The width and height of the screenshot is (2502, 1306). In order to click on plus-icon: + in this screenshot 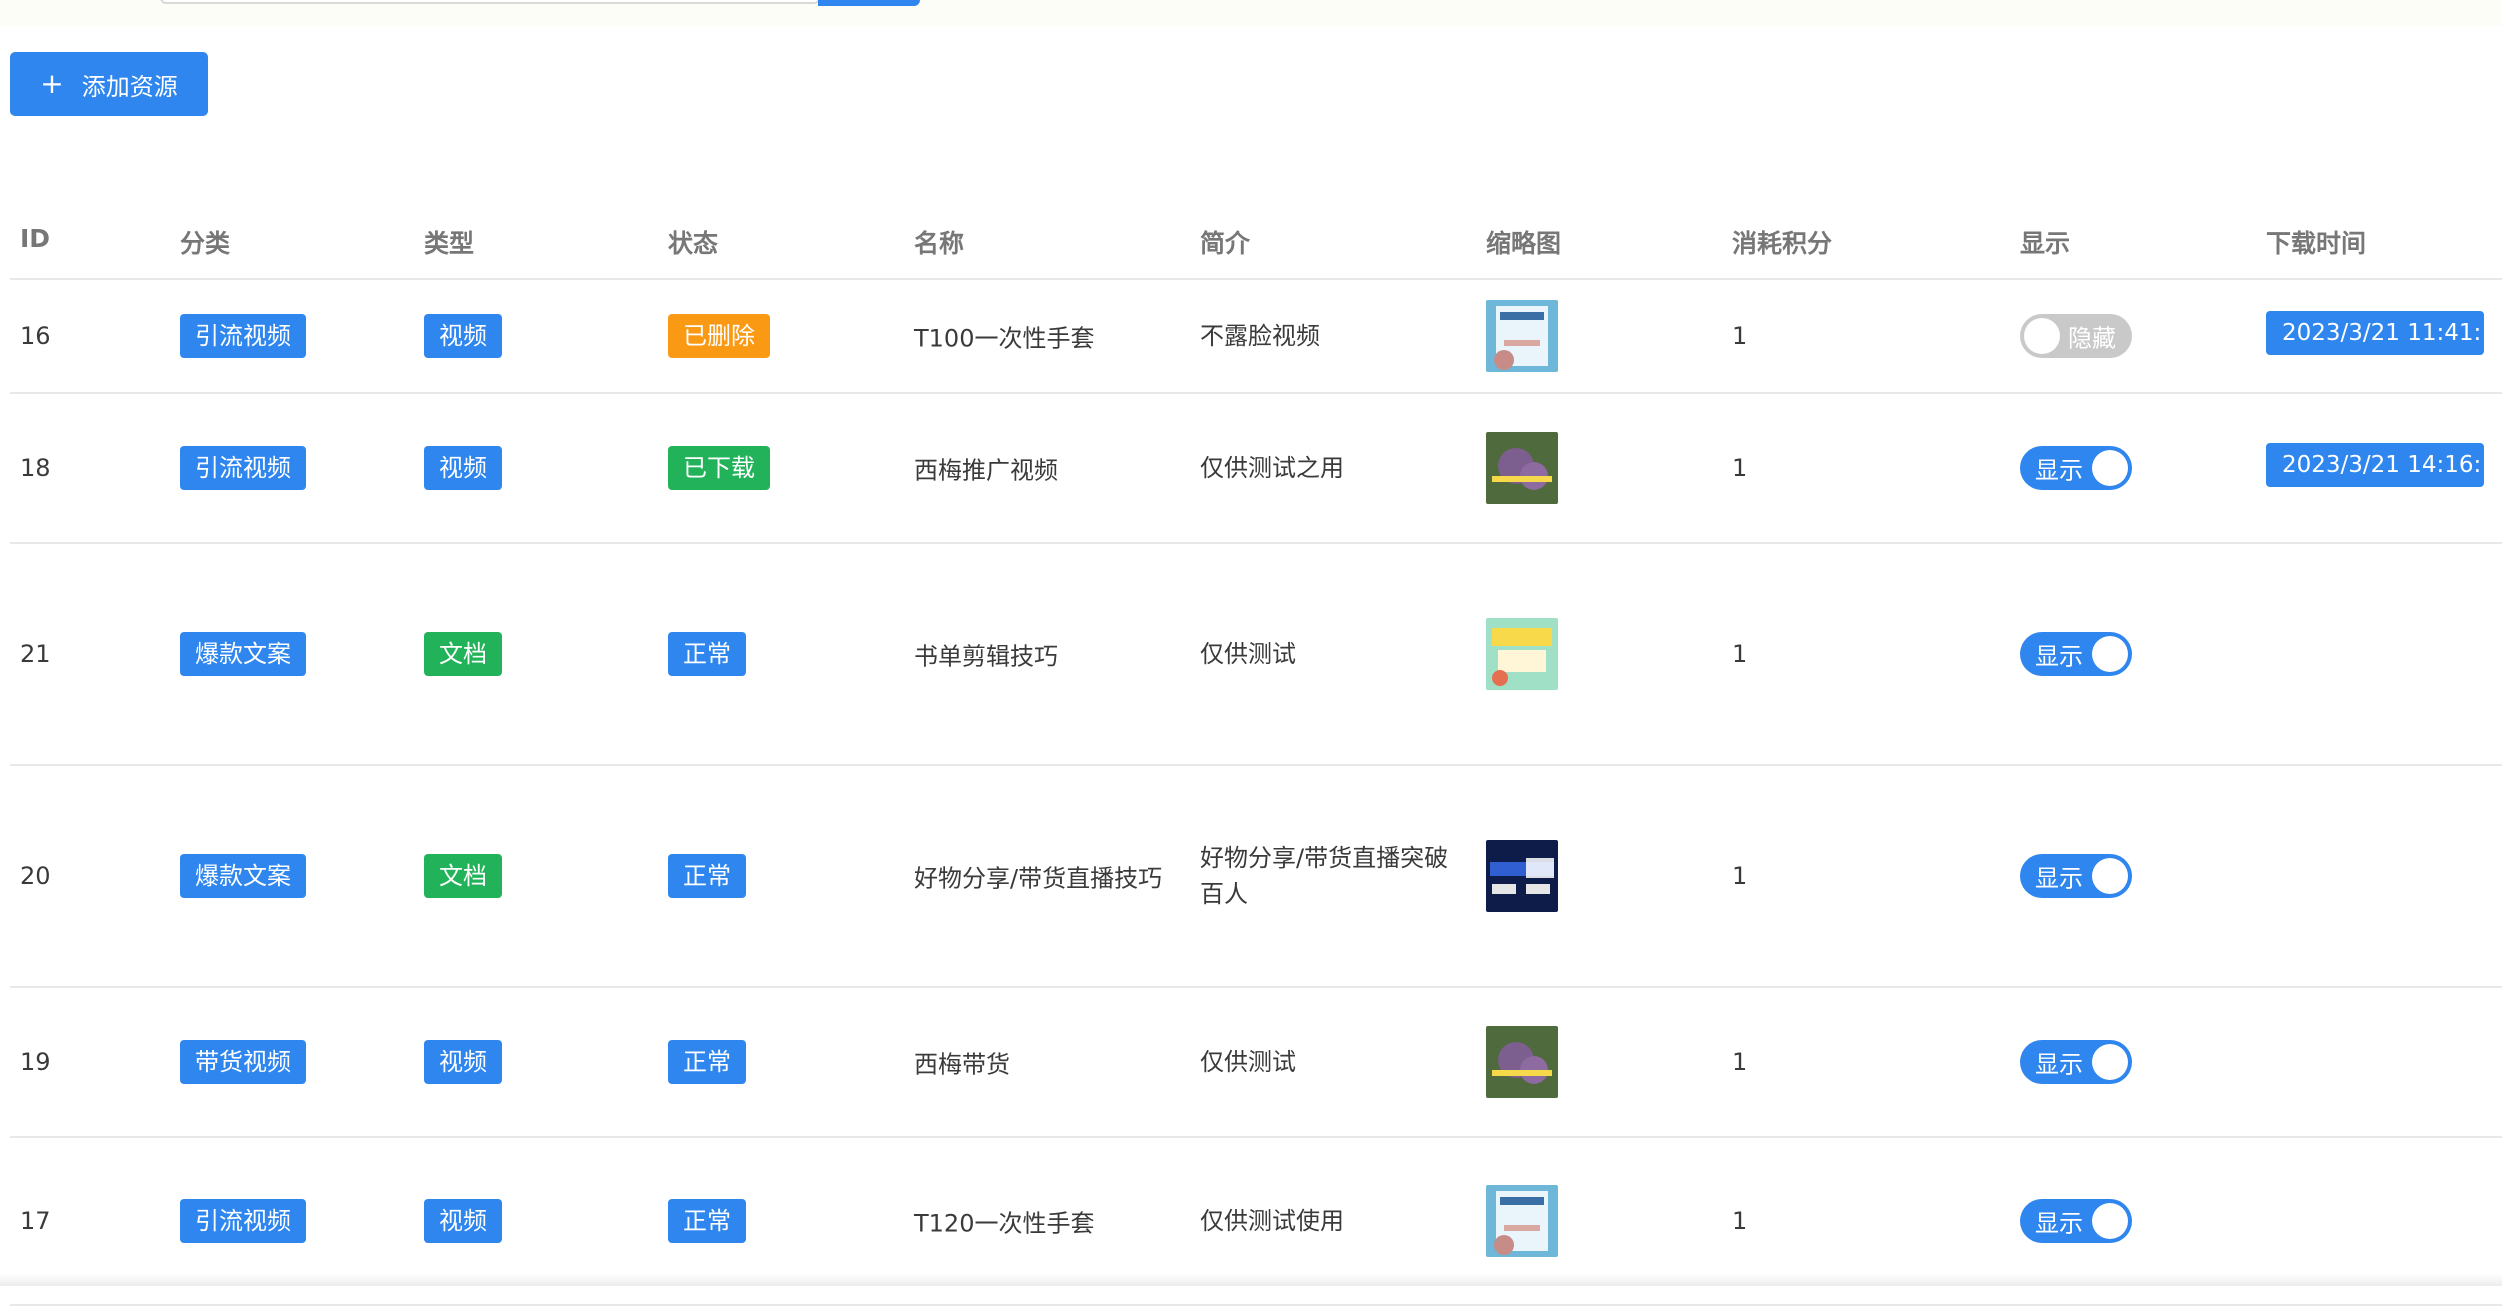, I will do `click(52, 83)`.